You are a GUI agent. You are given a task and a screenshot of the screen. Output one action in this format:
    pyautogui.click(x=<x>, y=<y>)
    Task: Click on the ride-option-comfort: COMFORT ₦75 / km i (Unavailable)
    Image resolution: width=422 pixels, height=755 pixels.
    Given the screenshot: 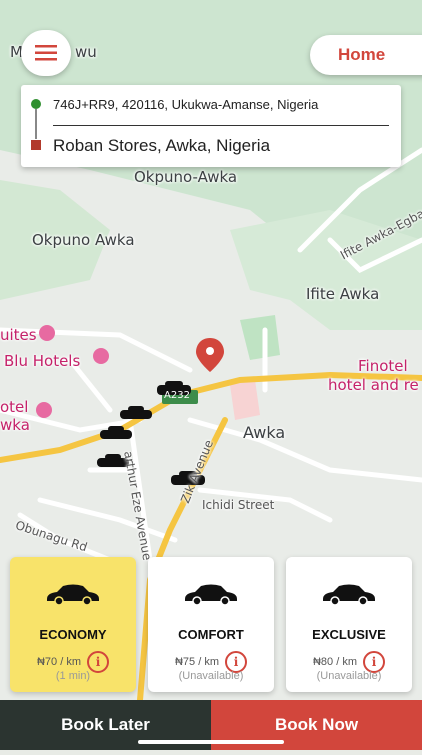 What is the action you would take?
    pyautogui.click(x=211, y=624)
    